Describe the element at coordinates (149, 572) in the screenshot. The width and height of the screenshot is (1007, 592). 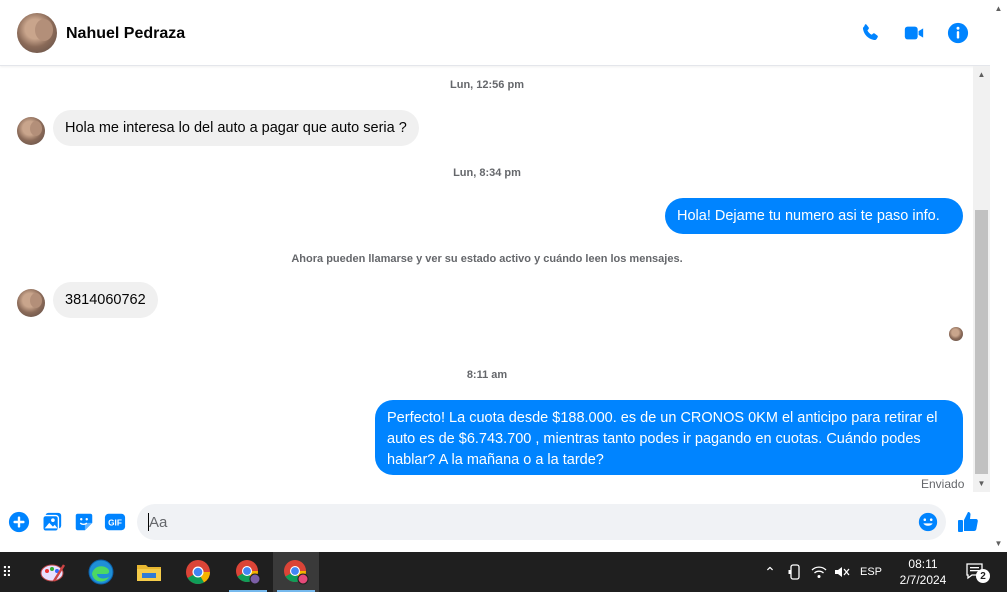
I see `file-explorer-icon` at that location.